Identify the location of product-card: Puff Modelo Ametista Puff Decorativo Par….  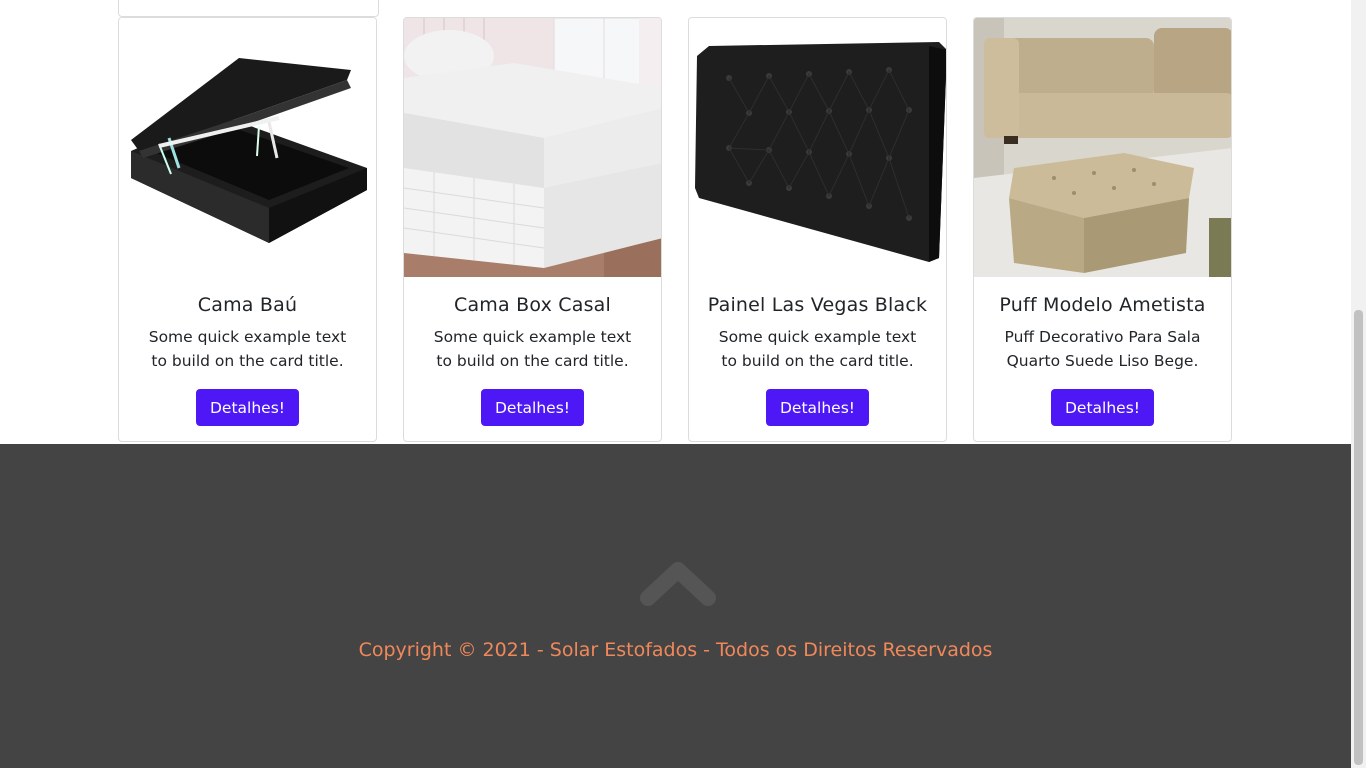
(1102, 229).